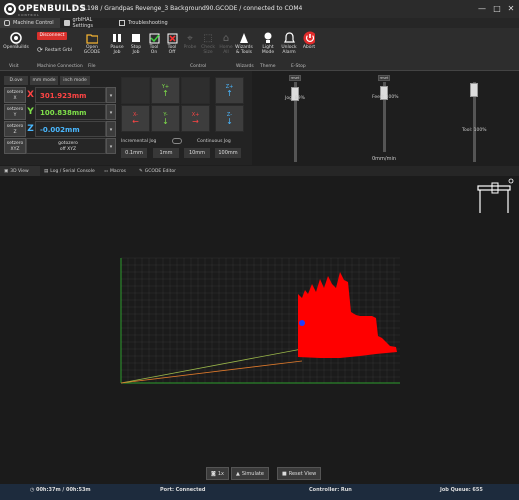 The height and width of the screenshot is (500, 519). I want to click on troubleshooting-icon, so click(122, 23).